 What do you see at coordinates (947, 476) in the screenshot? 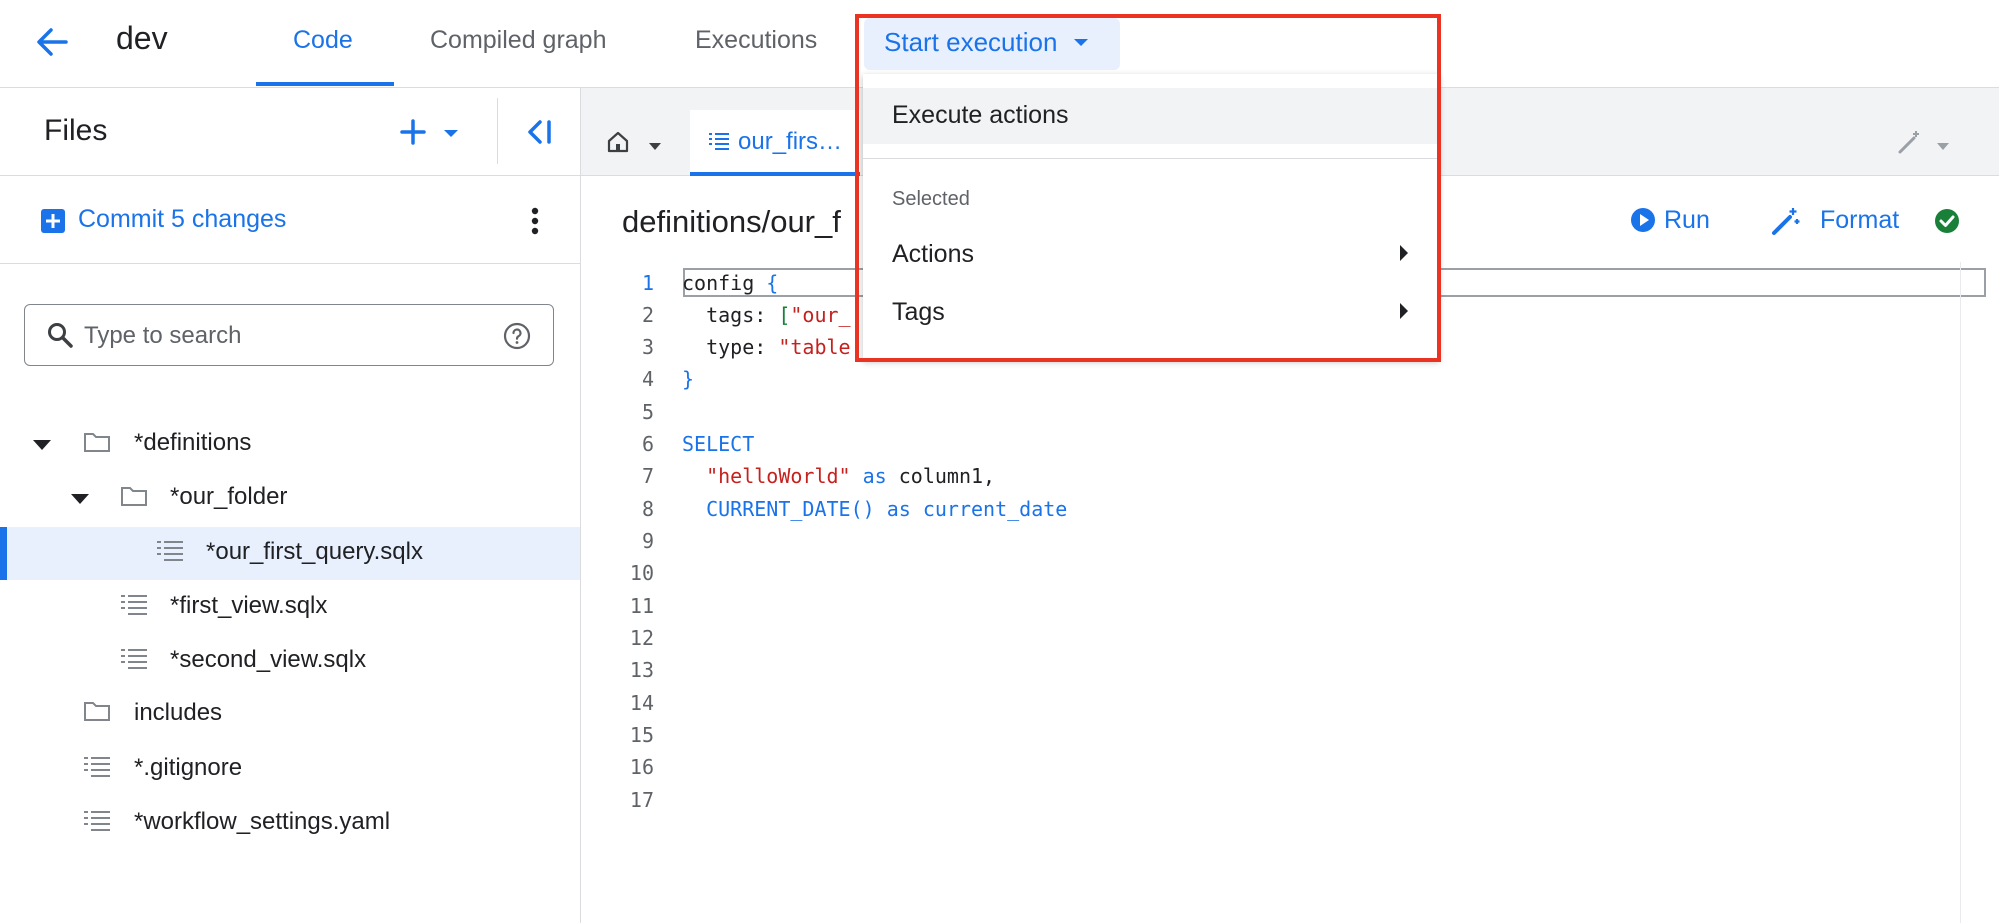
I see `code-token: column1,` at bounding box center [947, 476].